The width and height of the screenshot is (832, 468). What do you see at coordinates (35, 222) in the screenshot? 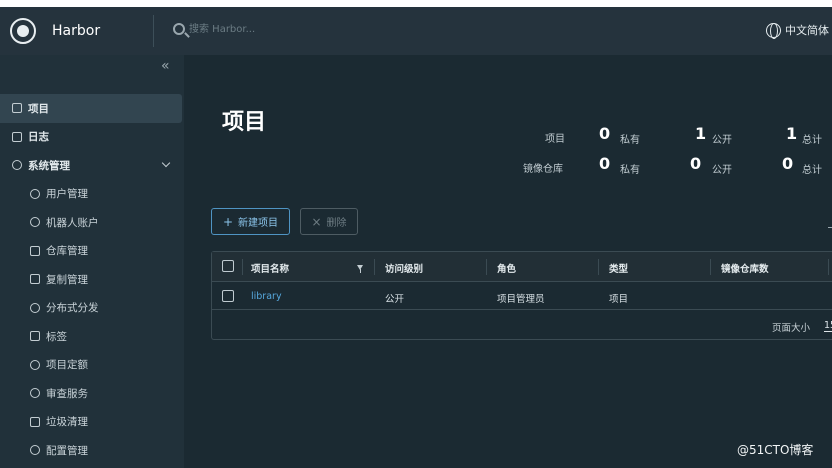
I see `robot-icon` at bounding box center [35, 222].